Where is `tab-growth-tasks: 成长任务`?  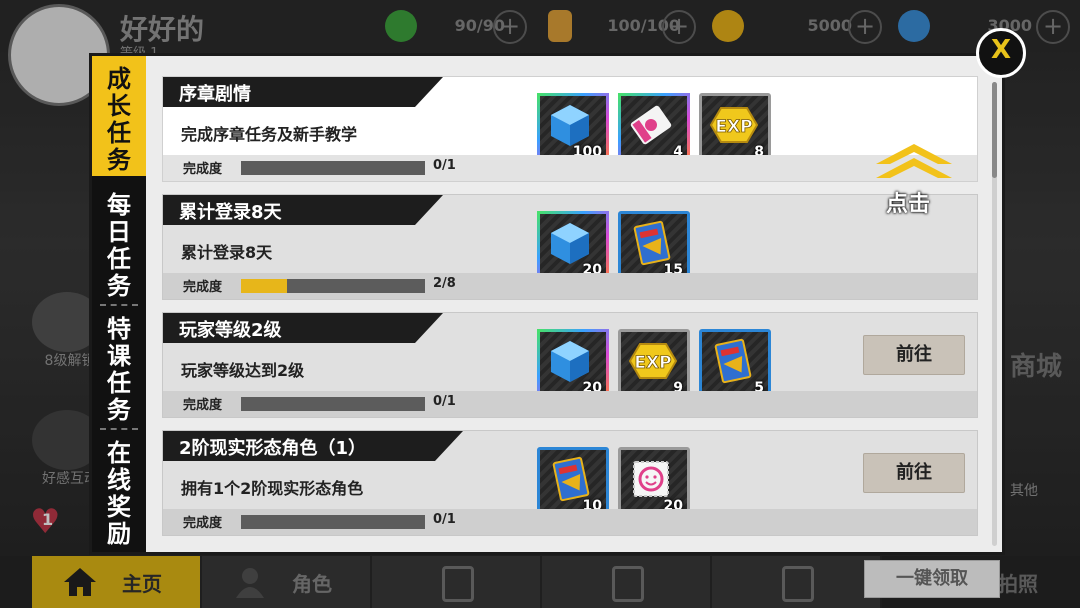 tab-growth-tasks: 成长任务 is located at coordinates (119, 116).